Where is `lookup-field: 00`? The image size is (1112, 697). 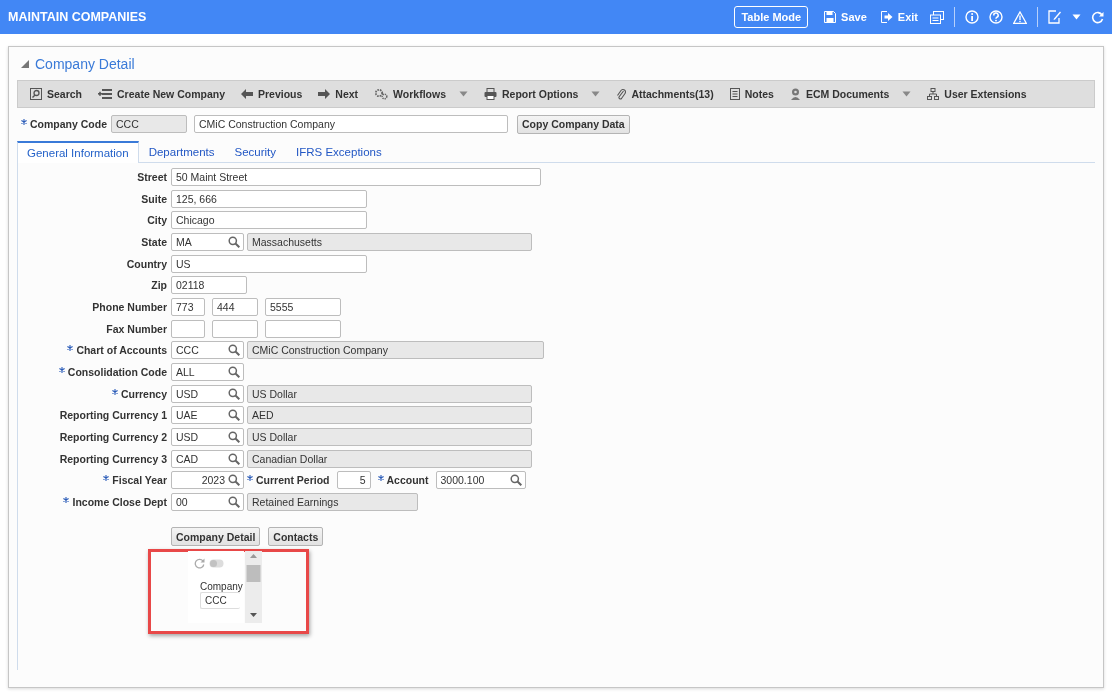 lookup-field: 00 is located at coordinates (207, 502).